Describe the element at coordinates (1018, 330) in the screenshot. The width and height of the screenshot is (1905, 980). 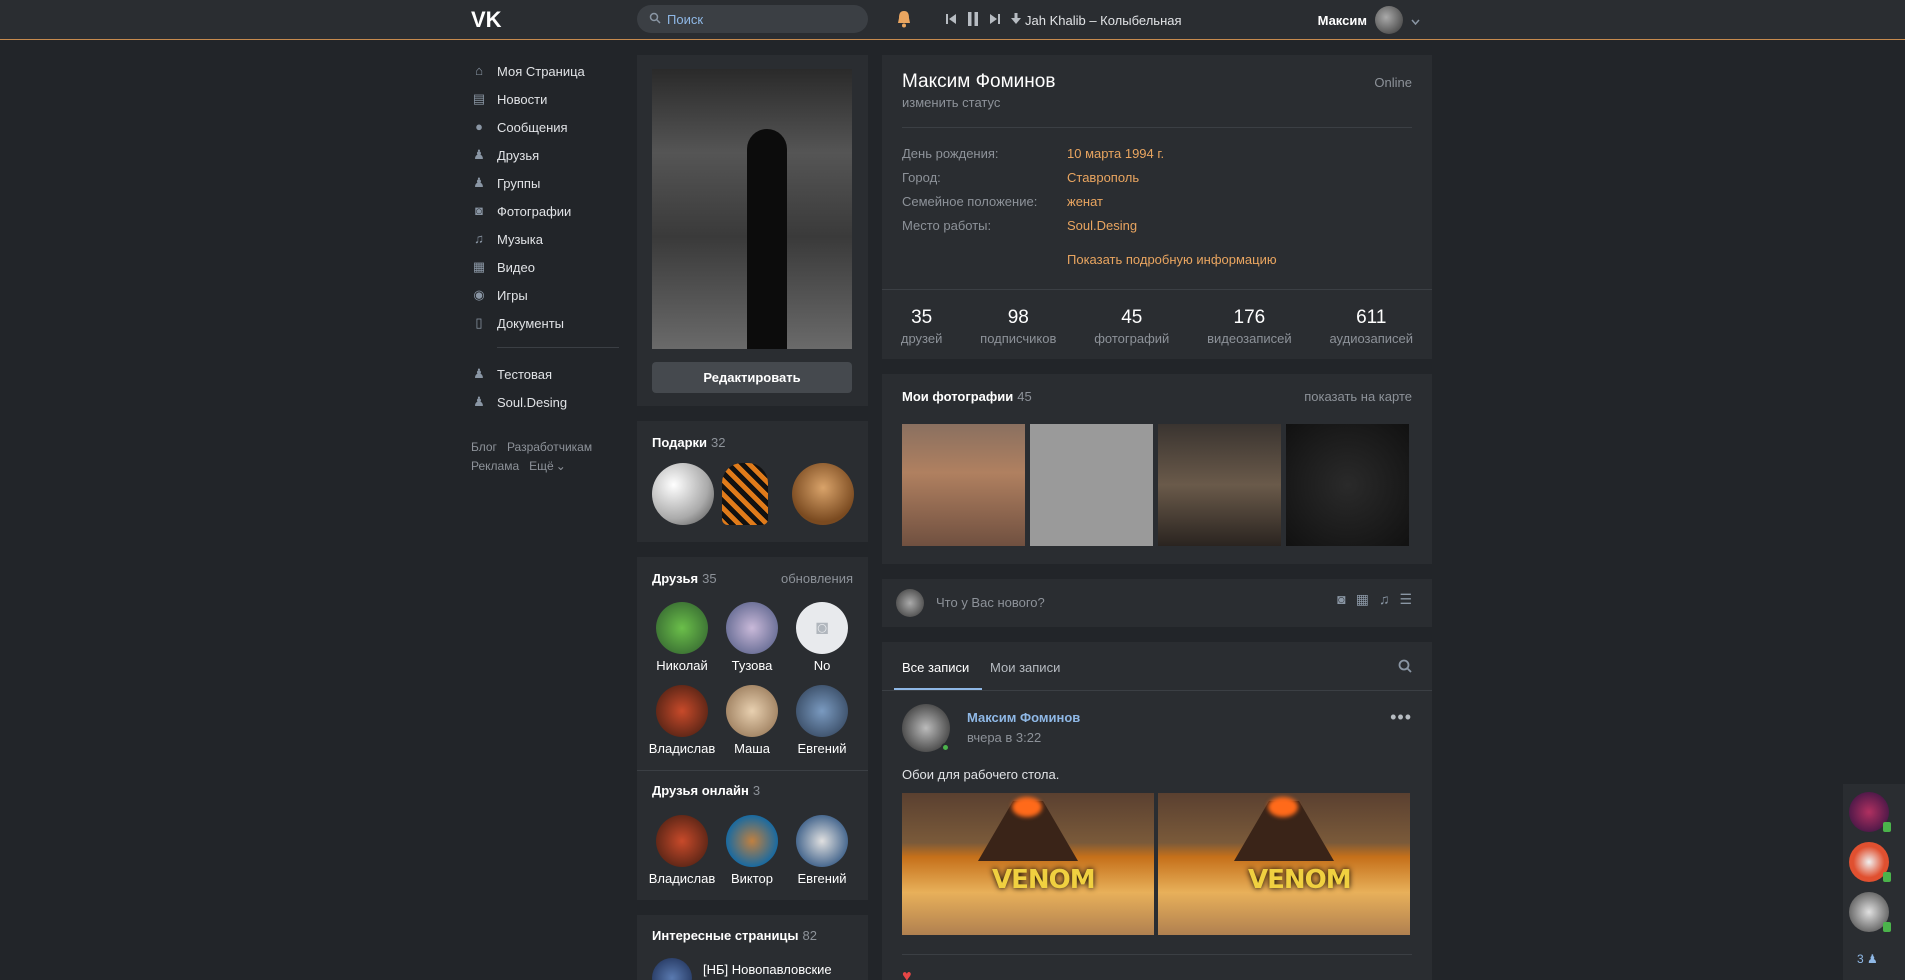
I see `counter-followers: 98 подписчиков` at that location.